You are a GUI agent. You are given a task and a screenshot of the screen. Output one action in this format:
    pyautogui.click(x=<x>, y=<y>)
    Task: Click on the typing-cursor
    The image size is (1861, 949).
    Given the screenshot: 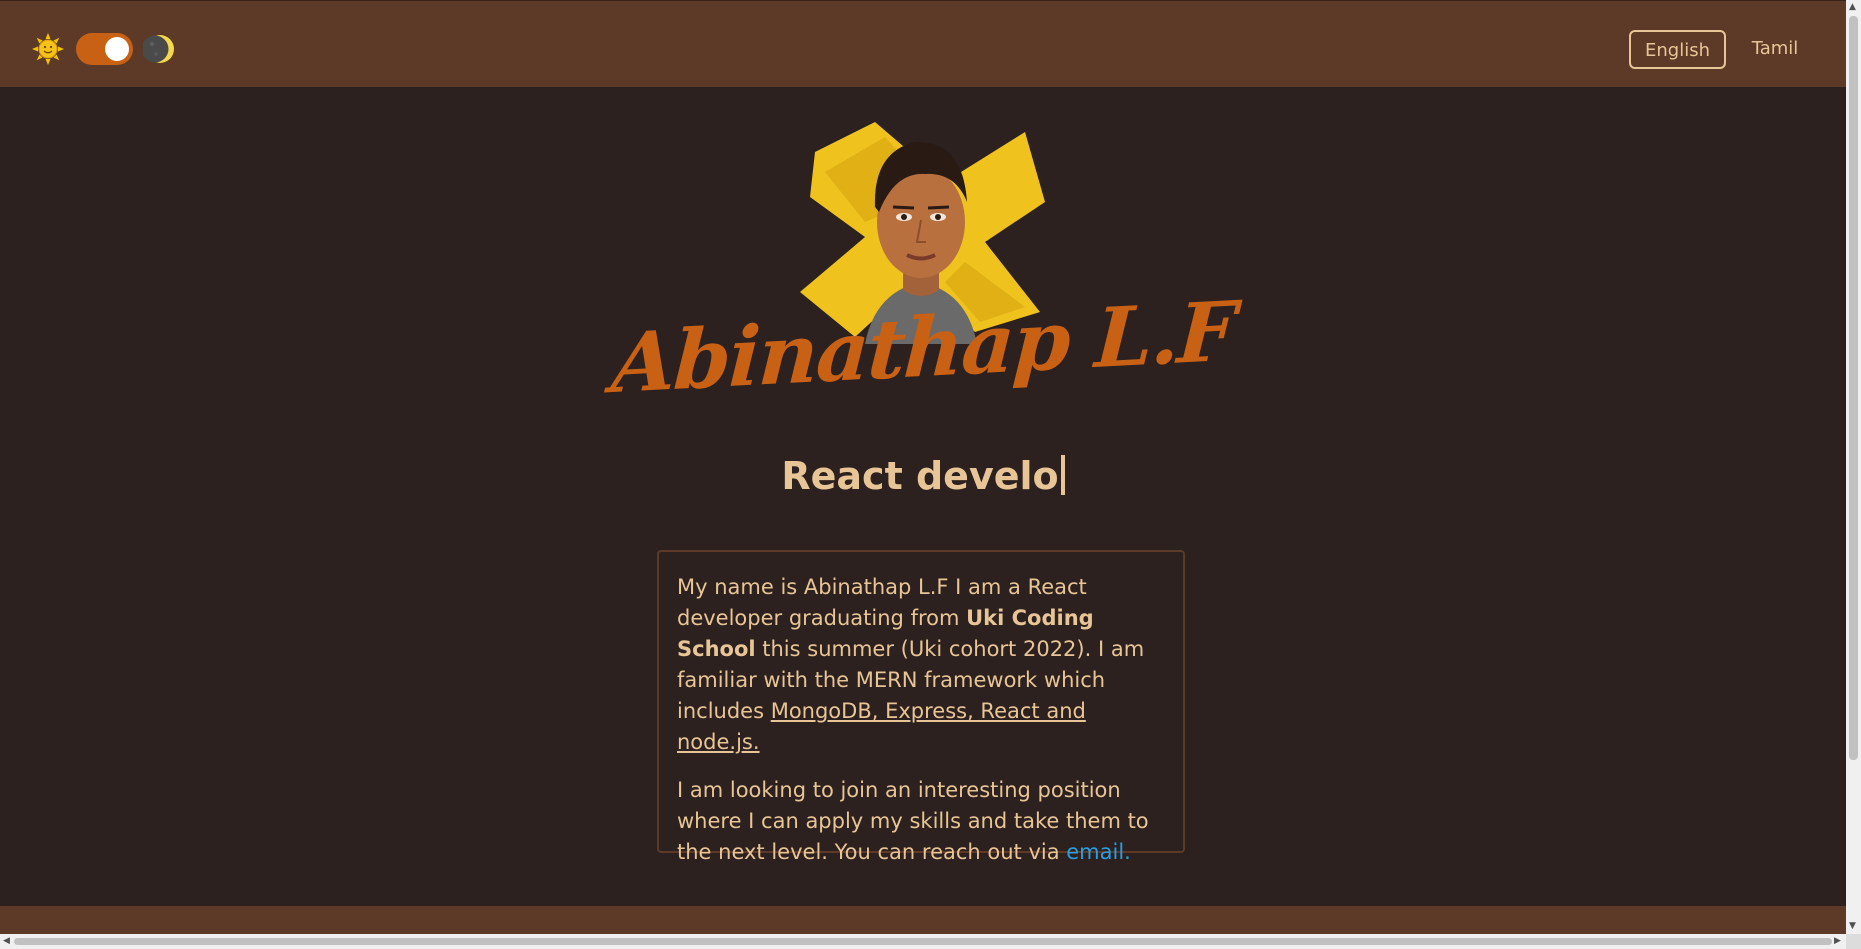 What is the action you would take?
    pyautogui.click(x=1062, y=475)
    